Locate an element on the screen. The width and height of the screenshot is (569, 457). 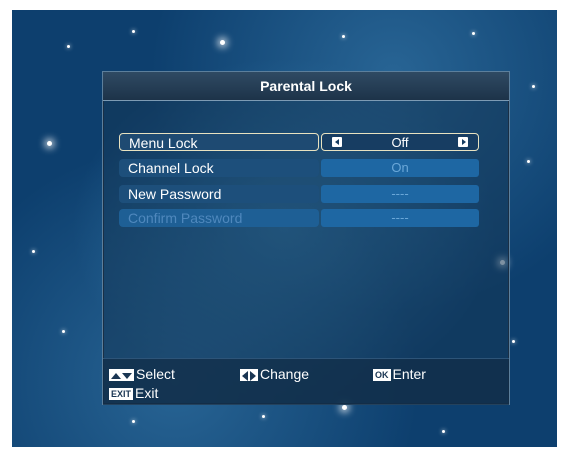
menu-lock-value-text: Off is located at coordinates (400, 142).